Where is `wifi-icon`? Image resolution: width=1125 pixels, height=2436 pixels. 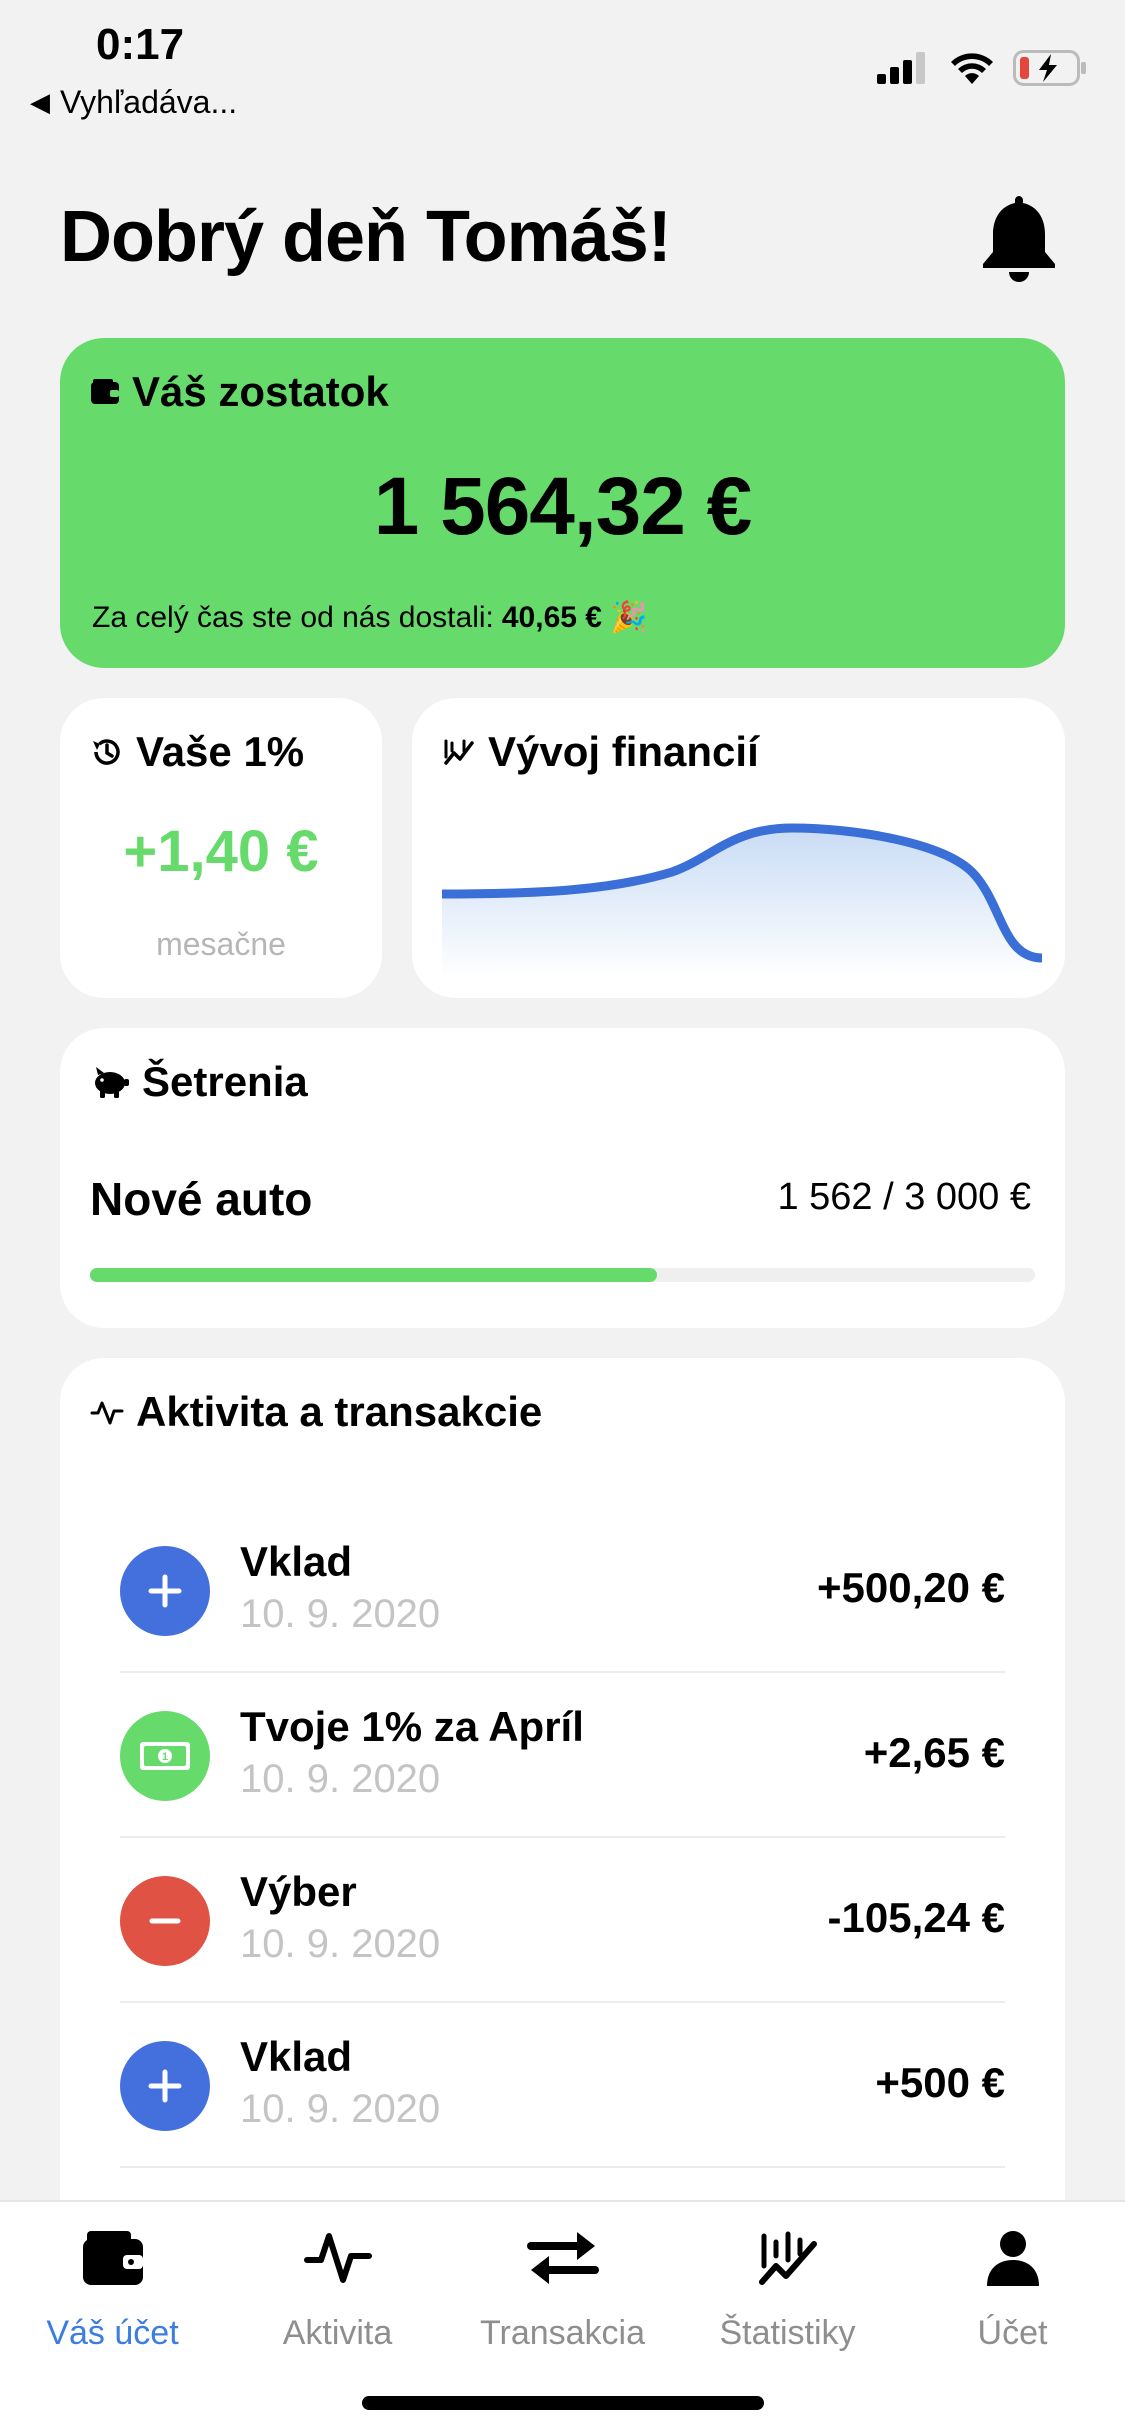 wifi-icon is located at coordinates (972, 68).